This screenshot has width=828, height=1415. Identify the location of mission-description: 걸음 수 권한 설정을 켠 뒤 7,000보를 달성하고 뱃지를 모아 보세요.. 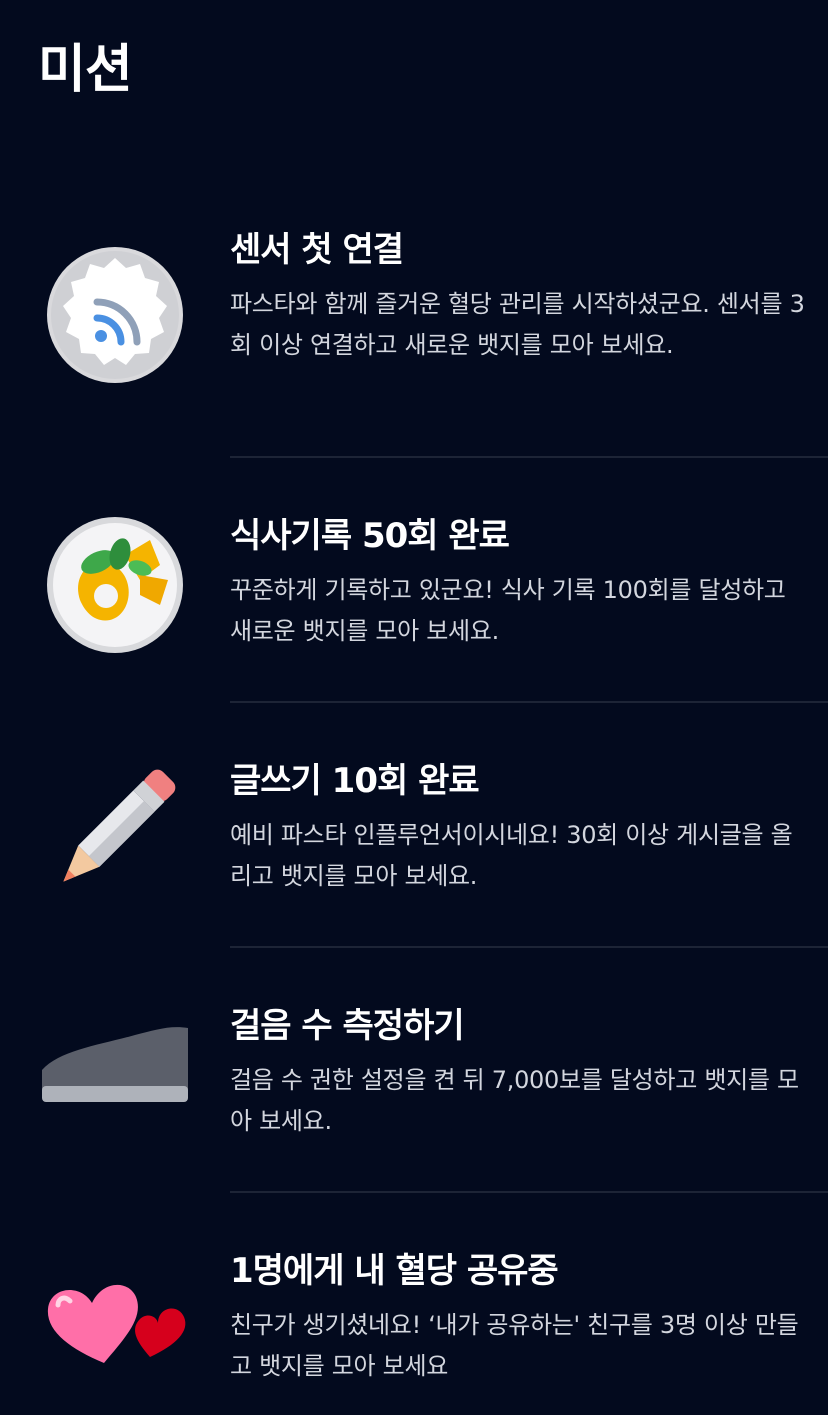
(514, 1100).